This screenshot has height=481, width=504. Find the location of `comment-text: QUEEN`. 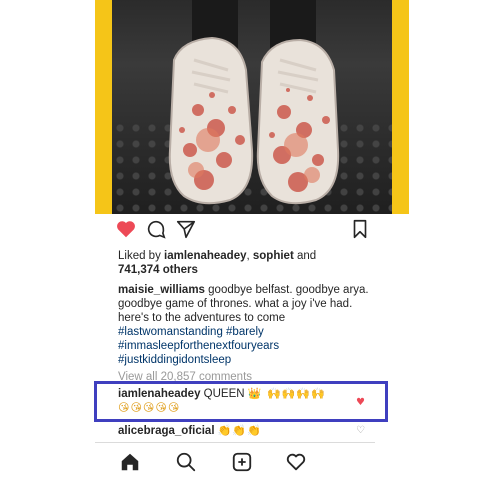

comment-text: QUEEN is located at coordinates (224, 394).